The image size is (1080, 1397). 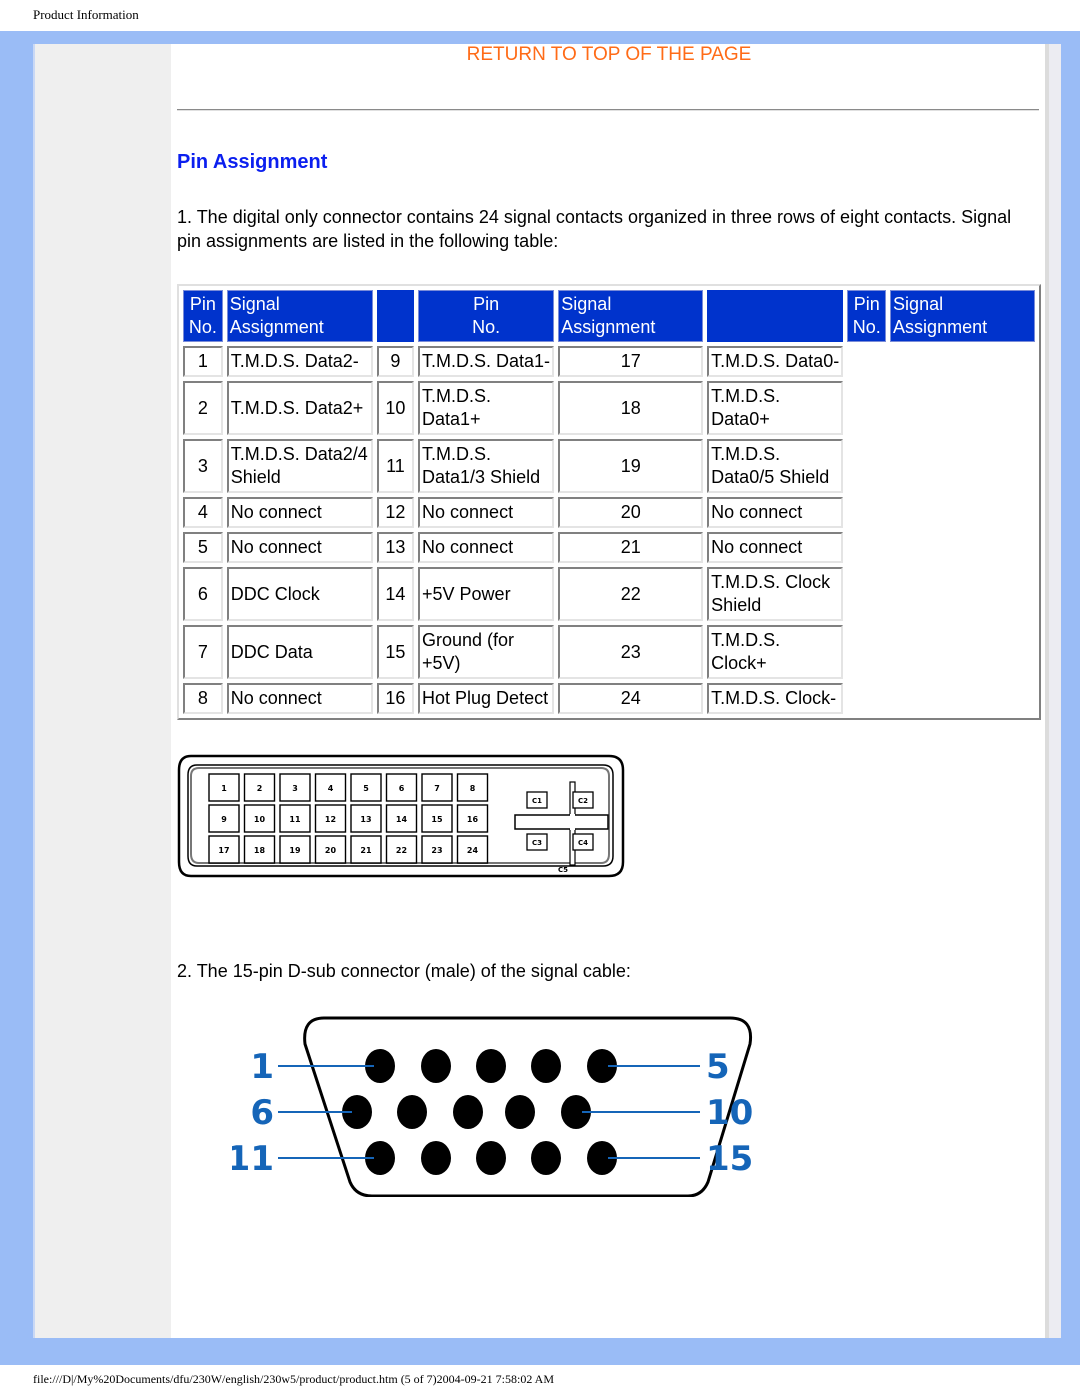 I want to click on dvi-pin-label: 19, so click(x=295, y=850).